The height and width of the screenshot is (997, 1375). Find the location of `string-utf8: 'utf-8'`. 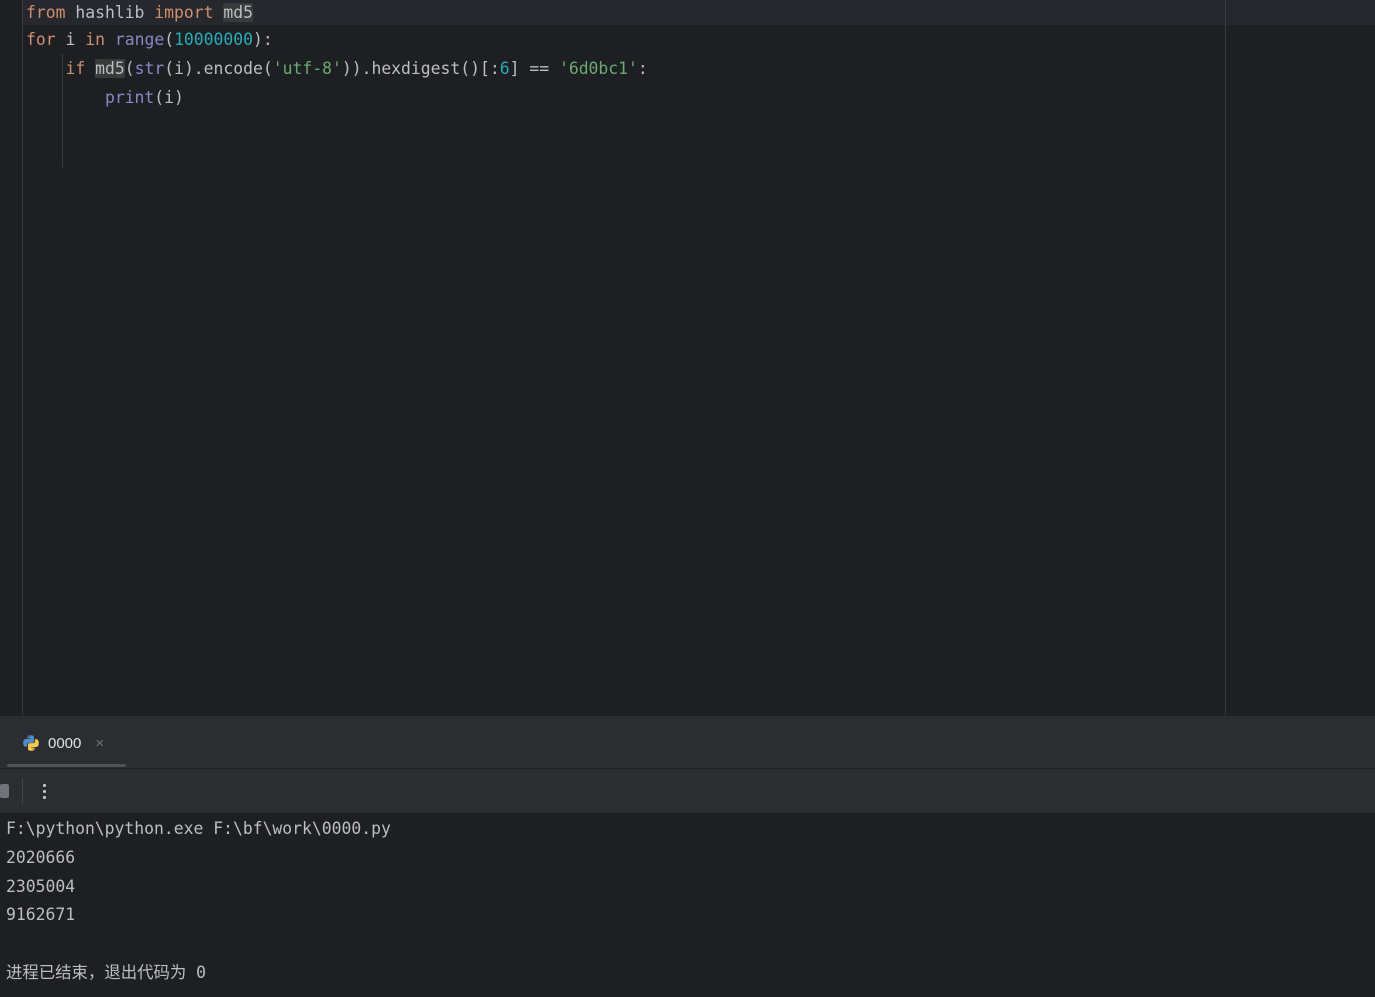

string-utf8: 'utf-8' is located at coordinates (307, 68).